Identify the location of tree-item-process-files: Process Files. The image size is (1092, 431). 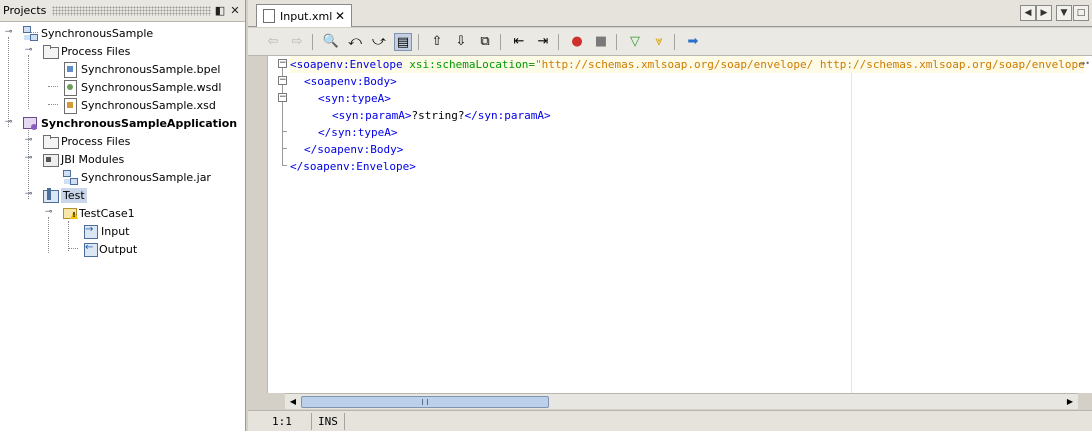
(86, 51).